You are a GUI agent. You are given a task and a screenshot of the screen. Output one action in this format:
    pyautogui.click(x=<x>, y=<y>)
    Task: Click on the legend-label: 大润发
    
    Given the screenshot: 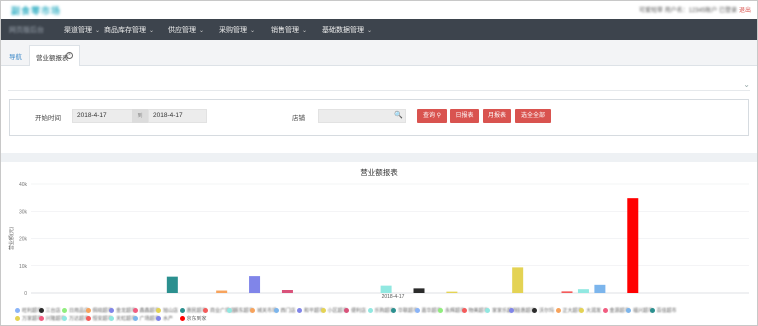 What is the action you would take?
    pyautogui.click(x=594, y=311)
    